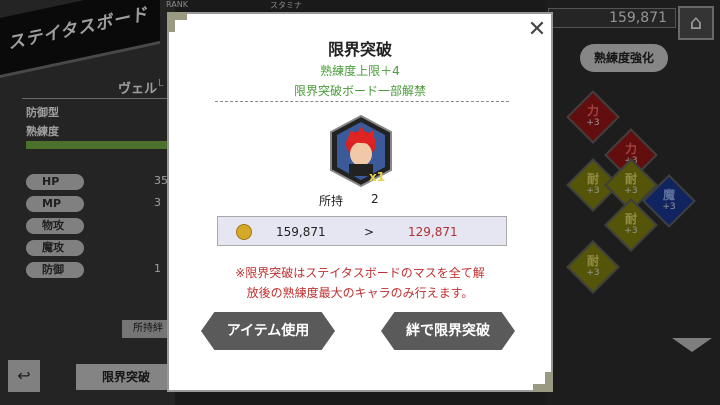 The height and width of the screenshot is (405, 720). Describe the element at coordinates (360, 71) in the screenshot. I see `proficiency-cap-bonus: 熟練度上限＋4` at that location.